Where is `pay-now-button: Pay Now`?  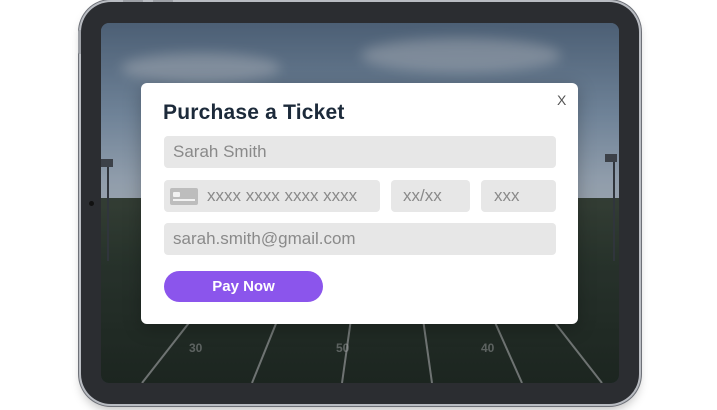 pay-now-button: Pay Now is located at coordinates (243, 286).